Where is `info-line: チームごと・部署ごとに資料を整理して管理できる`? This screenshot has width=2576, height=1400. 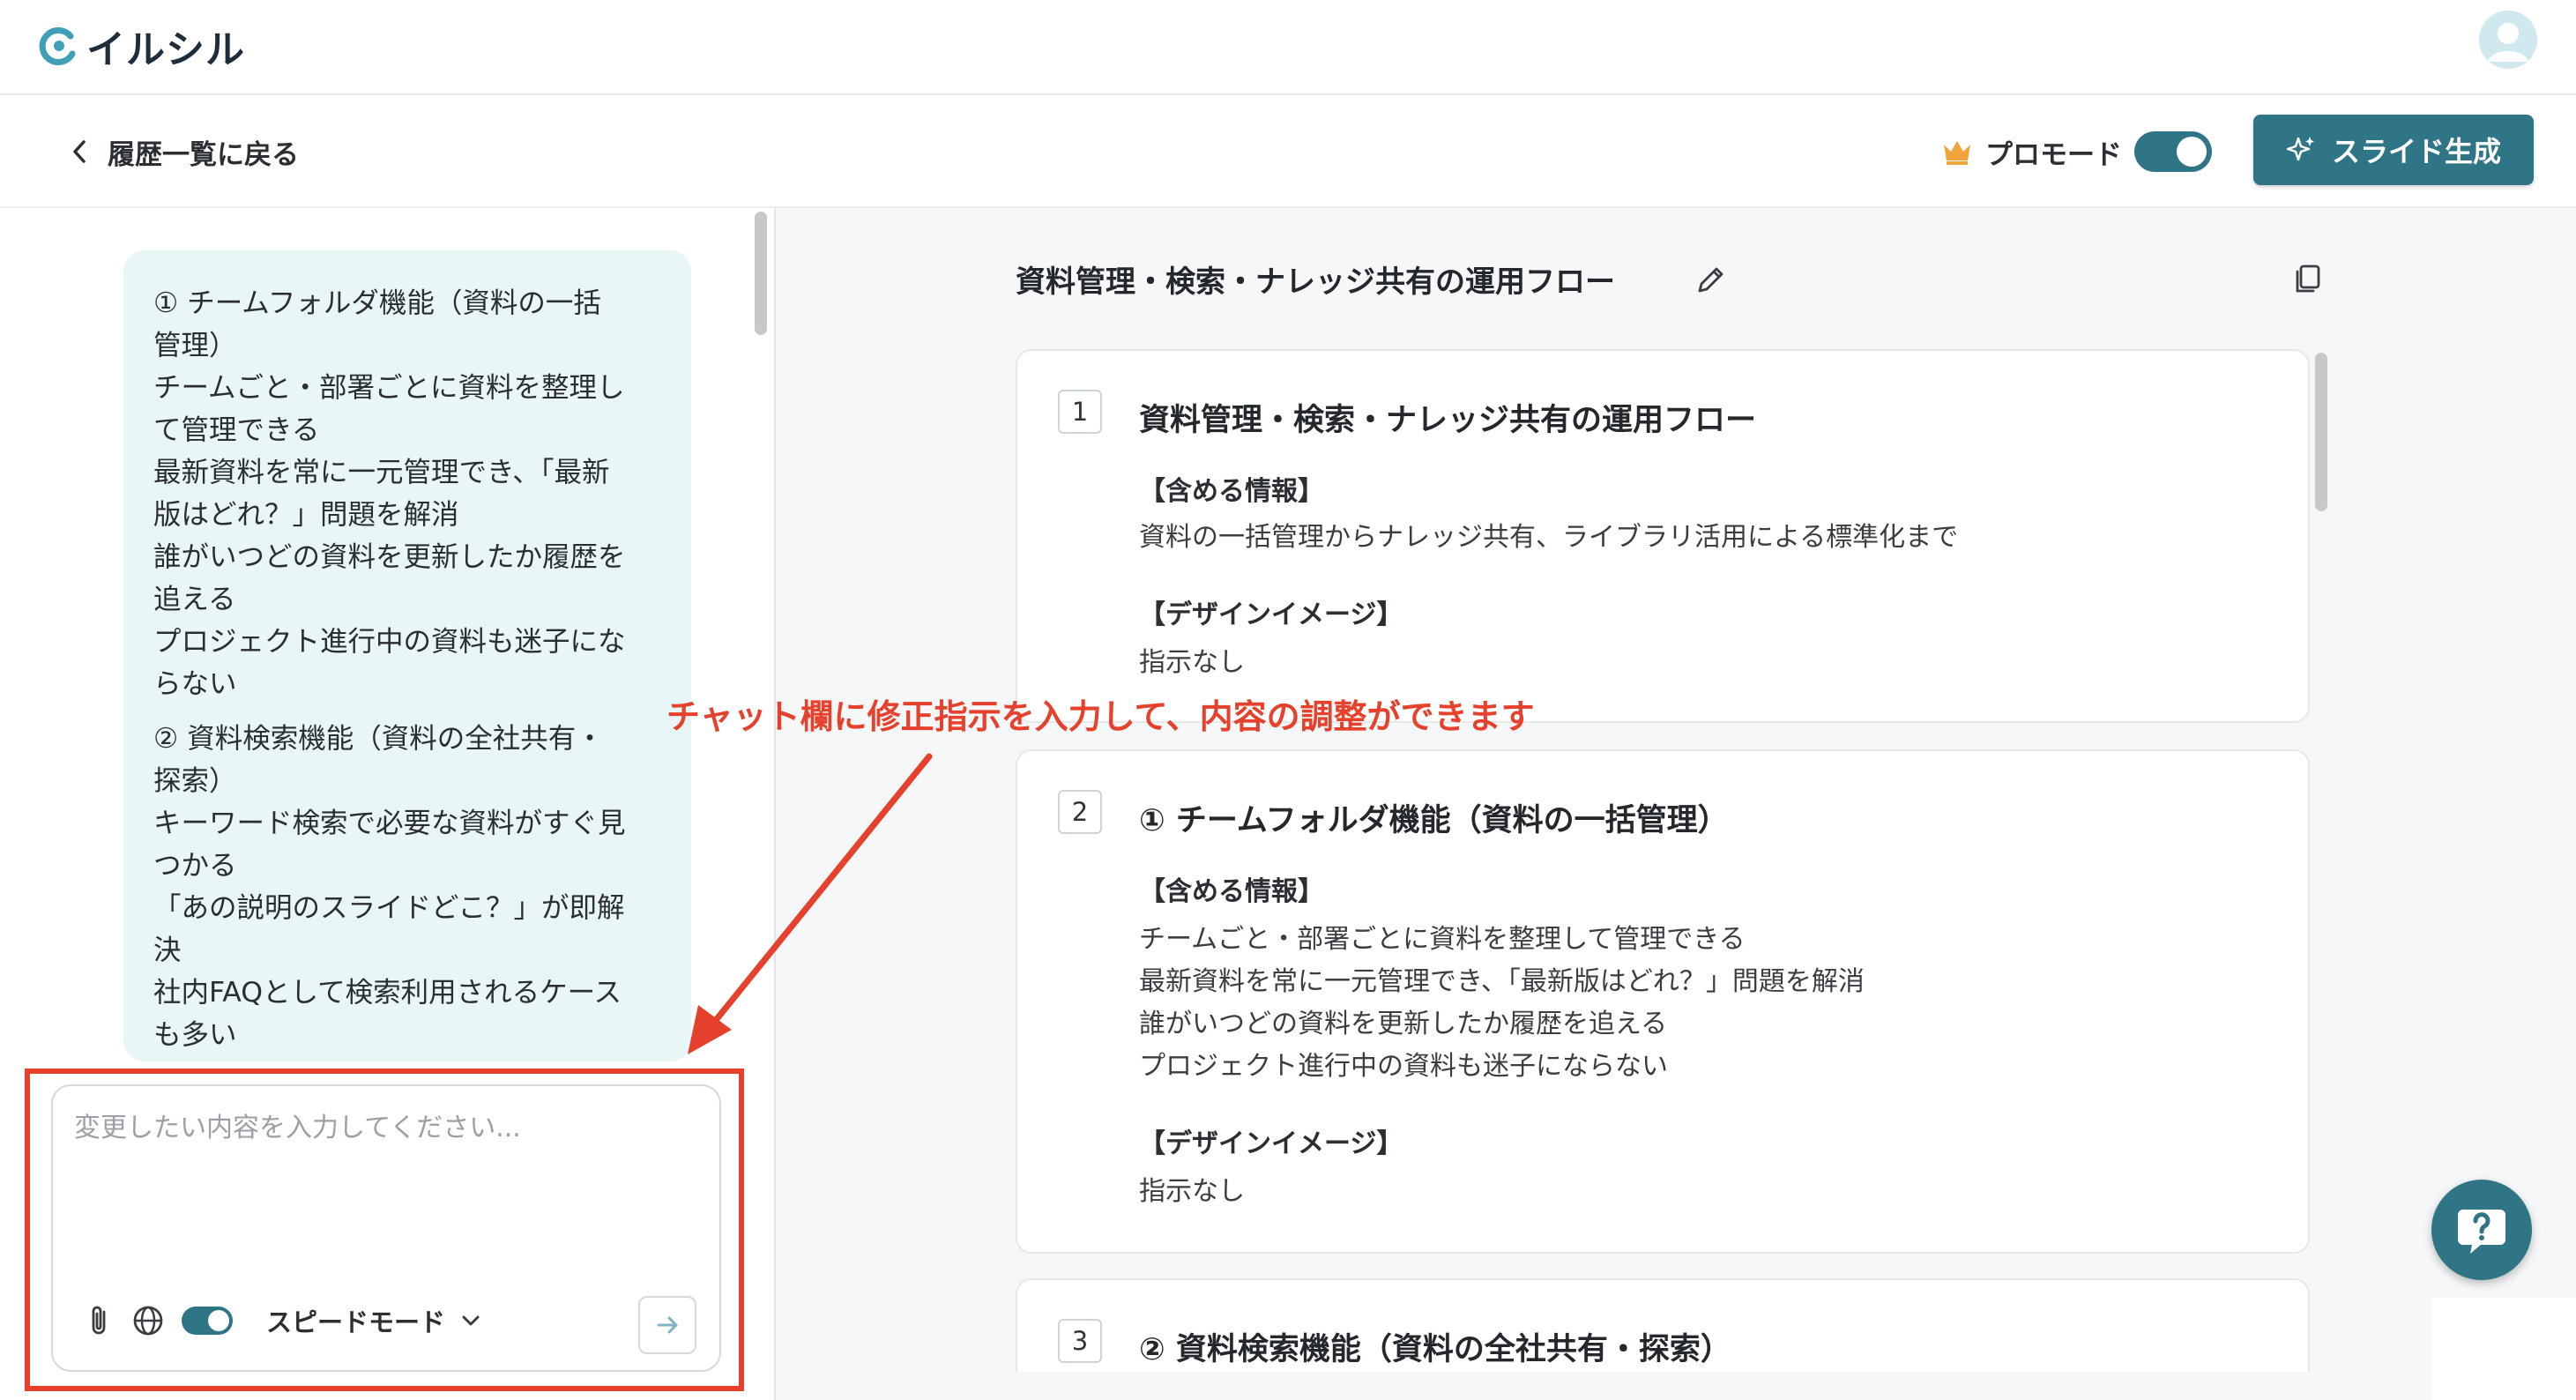 info-line: チームごと・部署ごとに資料を整理して管理できる is located at coordinates (1442, 939).